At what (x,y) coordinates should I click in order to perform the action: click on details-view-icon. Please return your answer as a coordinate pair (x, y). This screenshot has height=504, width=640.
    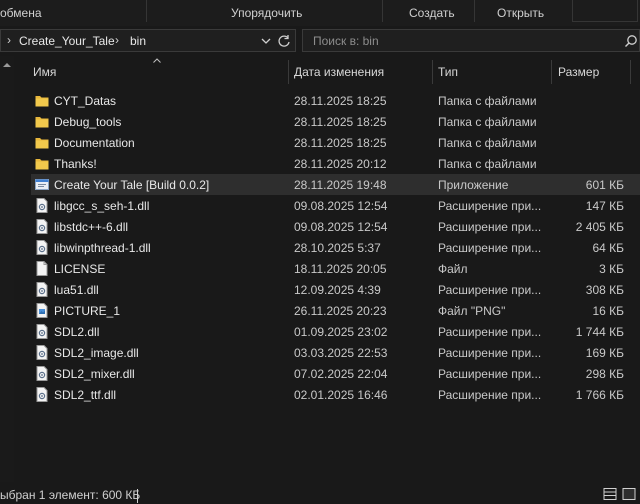
    Looking at the image, I should click on (610, 494).